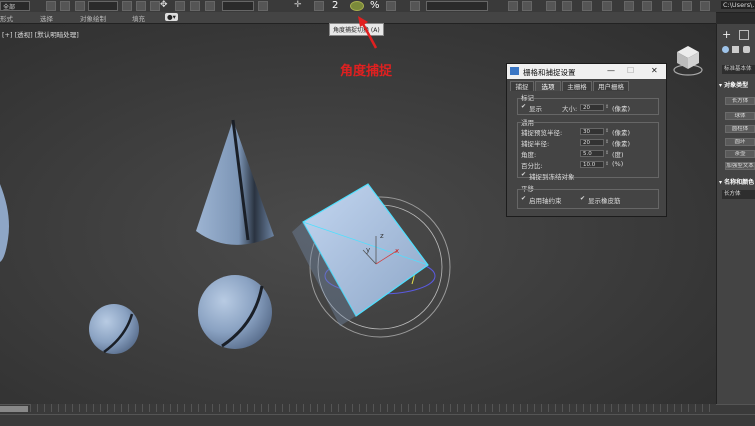 The height and width of the screenshot is (426, 755). I want to click on rotate-icon, so click(180, 6).